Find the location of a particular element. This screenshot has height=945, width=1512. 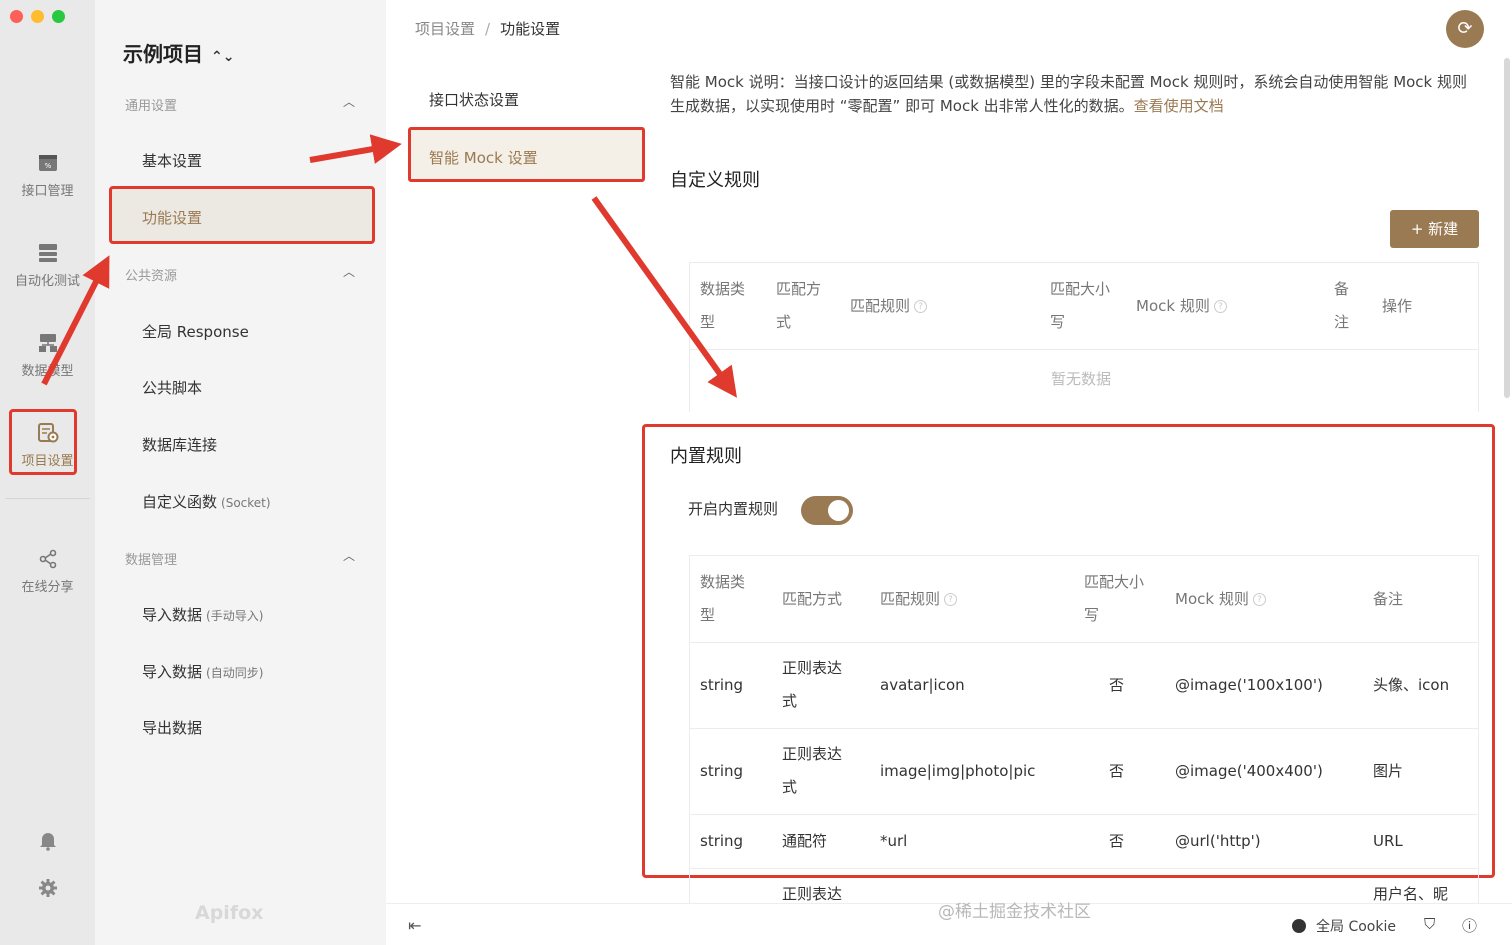

nav-smart-mock-settings: 智能 Mock 设置 is located at coordinates (526, 154).